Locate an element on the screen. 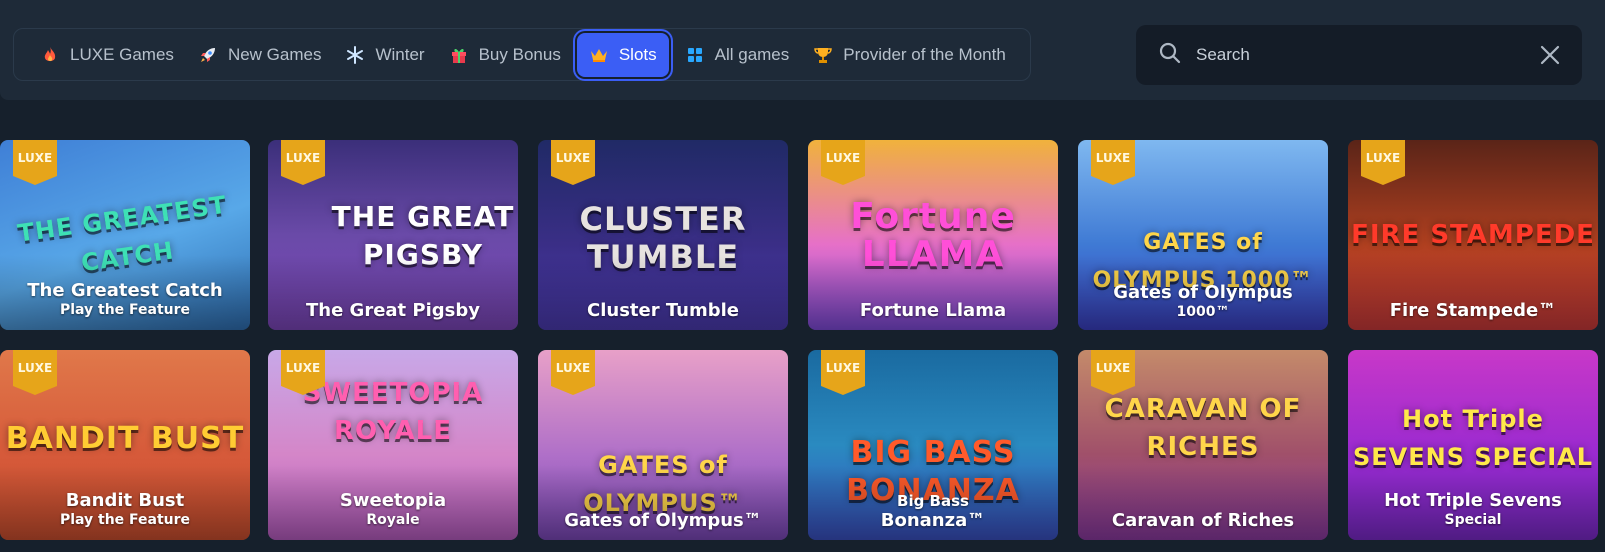 The height and width of the screenshot is (552, 1605). game-title: Big Bass is located at coordinates (933, 501).